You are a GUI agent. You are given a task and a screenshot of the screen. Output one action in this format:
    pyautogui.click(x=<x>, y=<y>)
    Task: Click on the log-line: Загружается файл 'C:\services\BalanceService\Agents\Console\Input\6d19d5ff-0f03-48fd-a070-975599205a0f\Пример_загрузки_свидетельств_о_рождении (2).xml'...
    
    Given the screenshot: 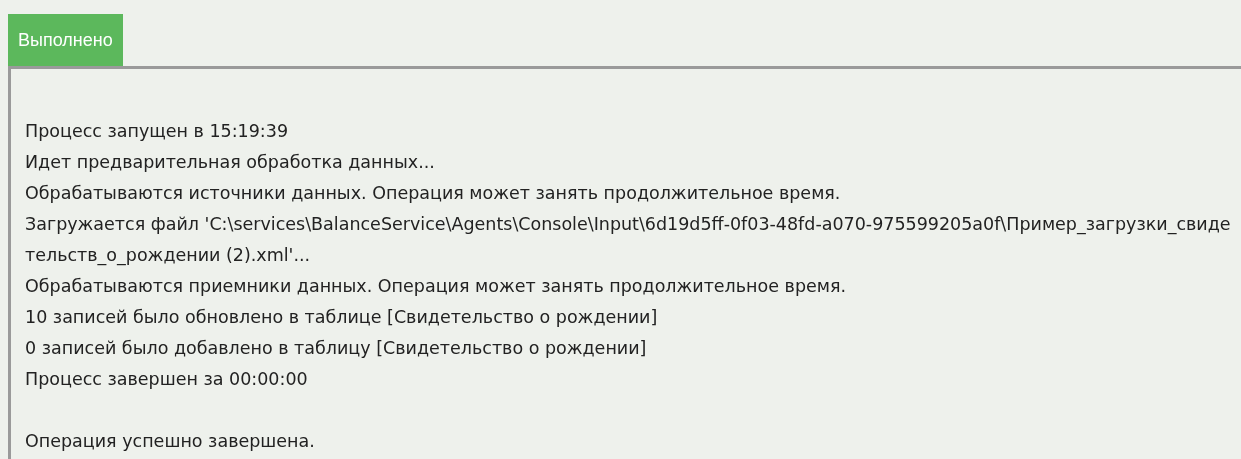 What is the action you would take?
    pyautogui.click(x=628, y=240)
    